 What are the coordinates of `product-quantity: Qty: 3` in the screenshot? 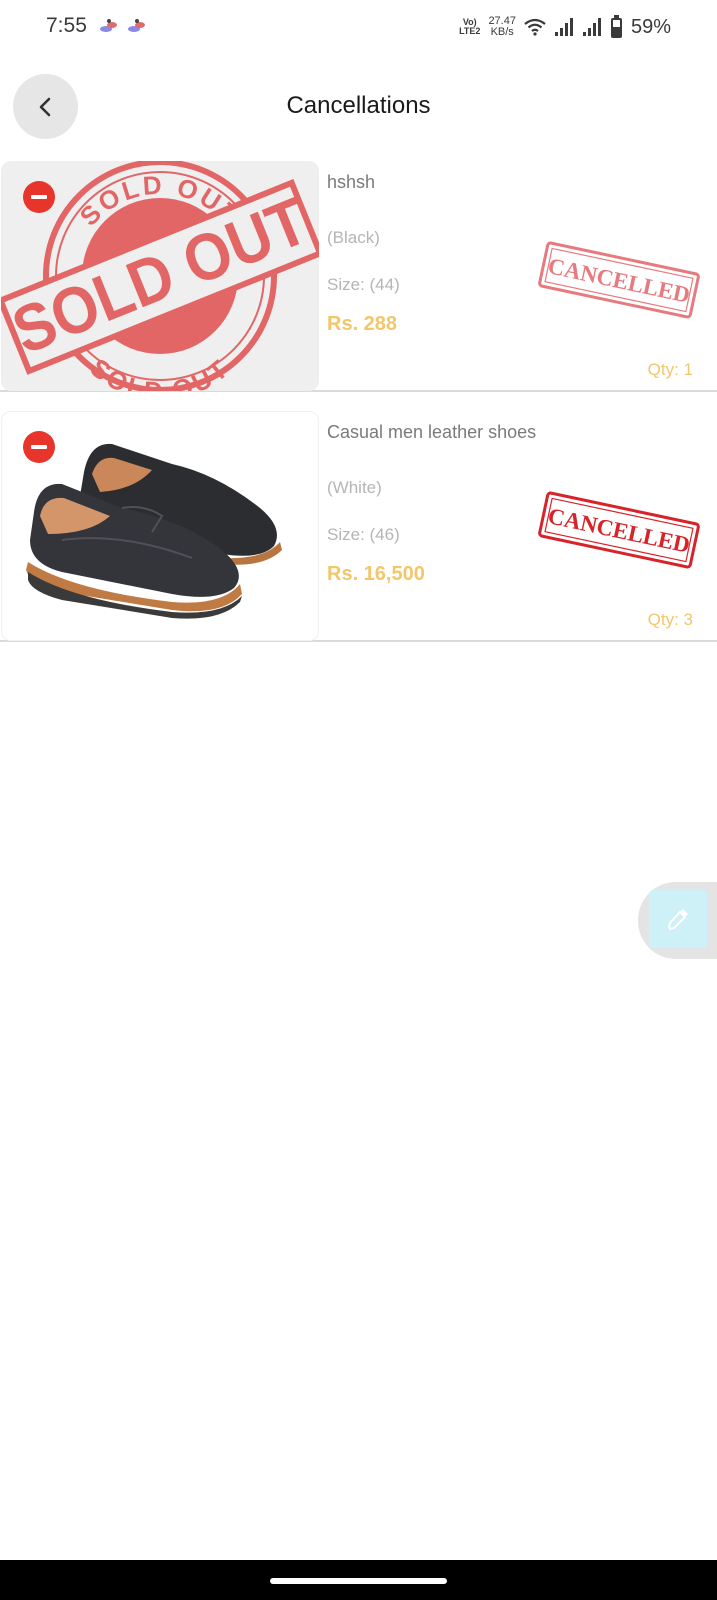 It's located at (670, 619).